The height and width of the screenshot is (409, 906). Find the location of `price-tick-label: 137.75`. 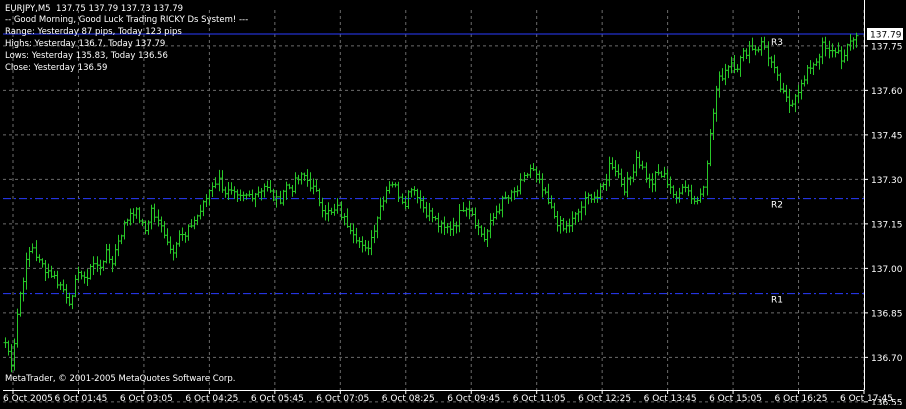

price-tick-label: 137.75 is located at coordinates (887, 47).